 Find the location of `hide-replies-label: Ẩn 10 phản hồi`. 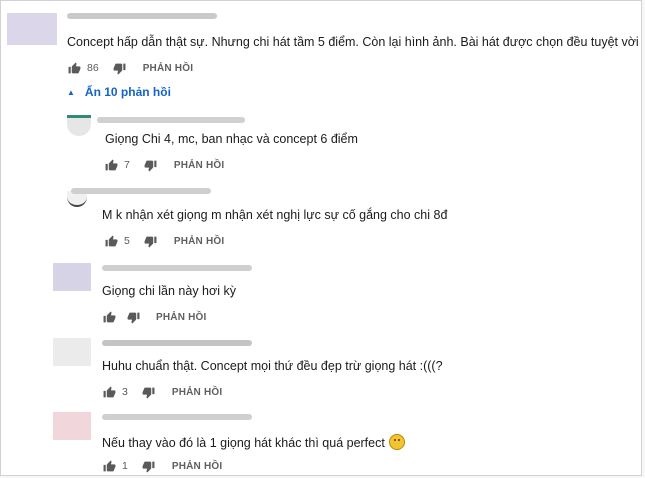

hide-replies-label: Ẩn 10 phản hồi is located at coordinates (127, 92).